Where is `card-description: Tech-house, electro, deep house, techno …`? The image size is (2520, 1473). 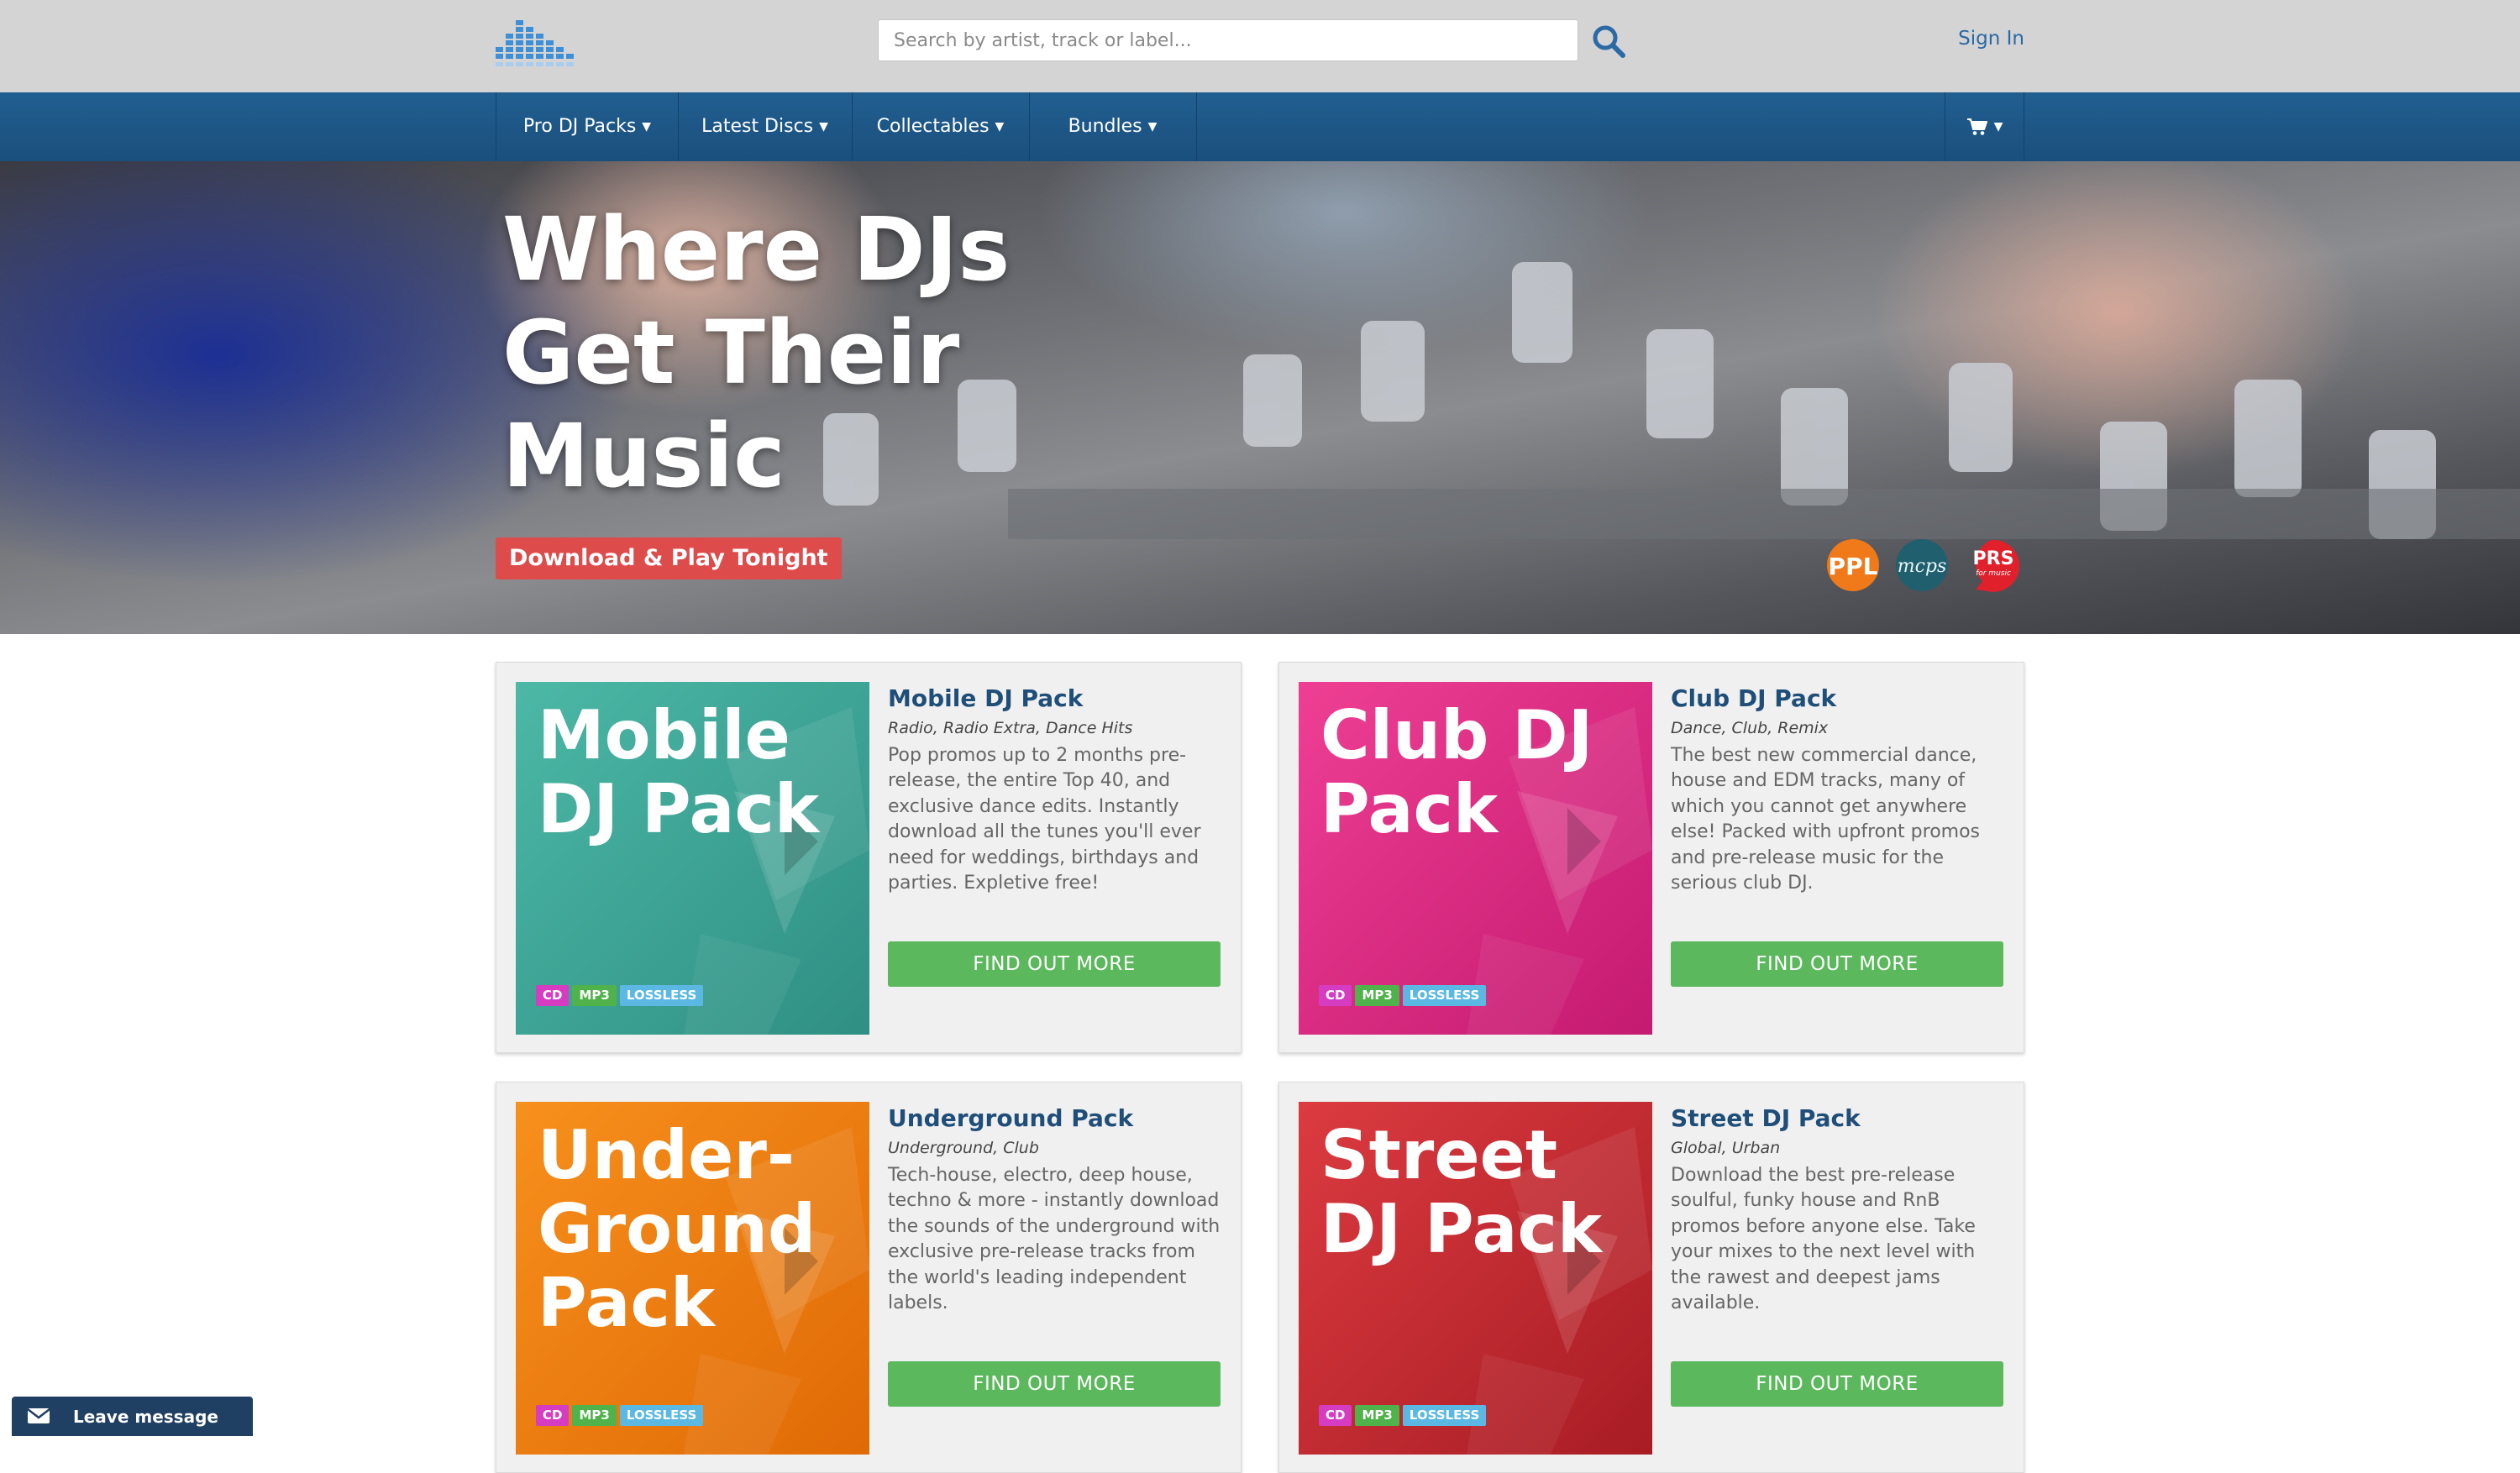 card-description: Tech-house, electro, deep house, techno … is located at coordinates (1054, 1239).